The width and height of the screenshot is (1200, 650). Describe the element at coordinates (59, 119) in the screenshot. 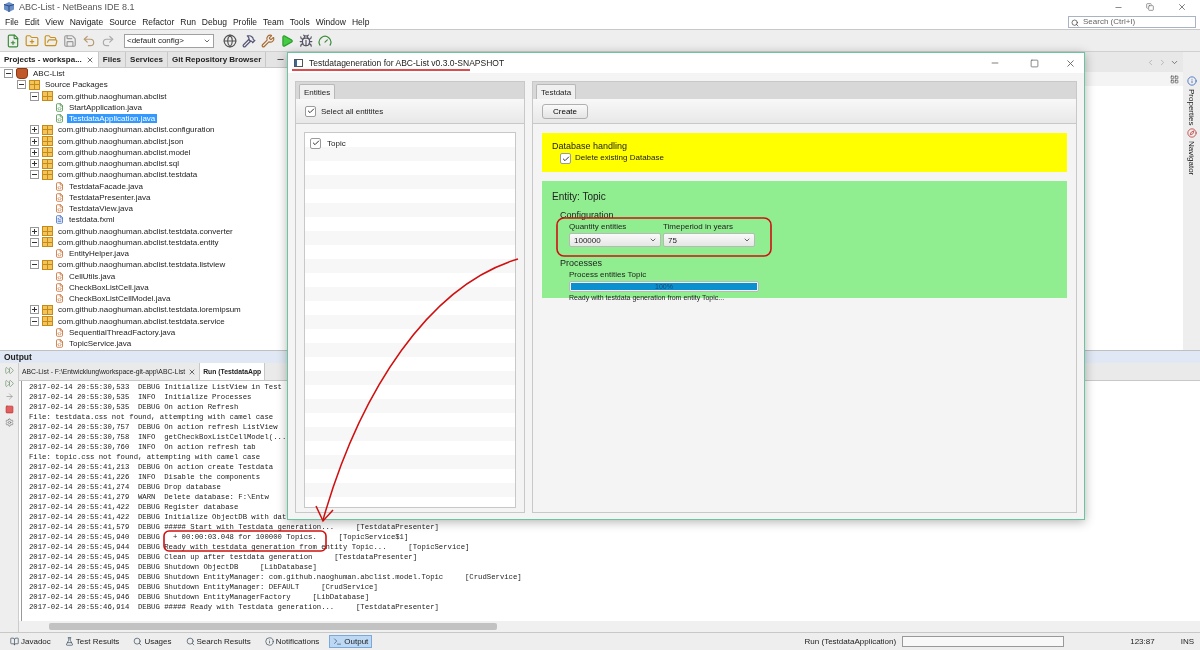

I see `file-icon` at that location.